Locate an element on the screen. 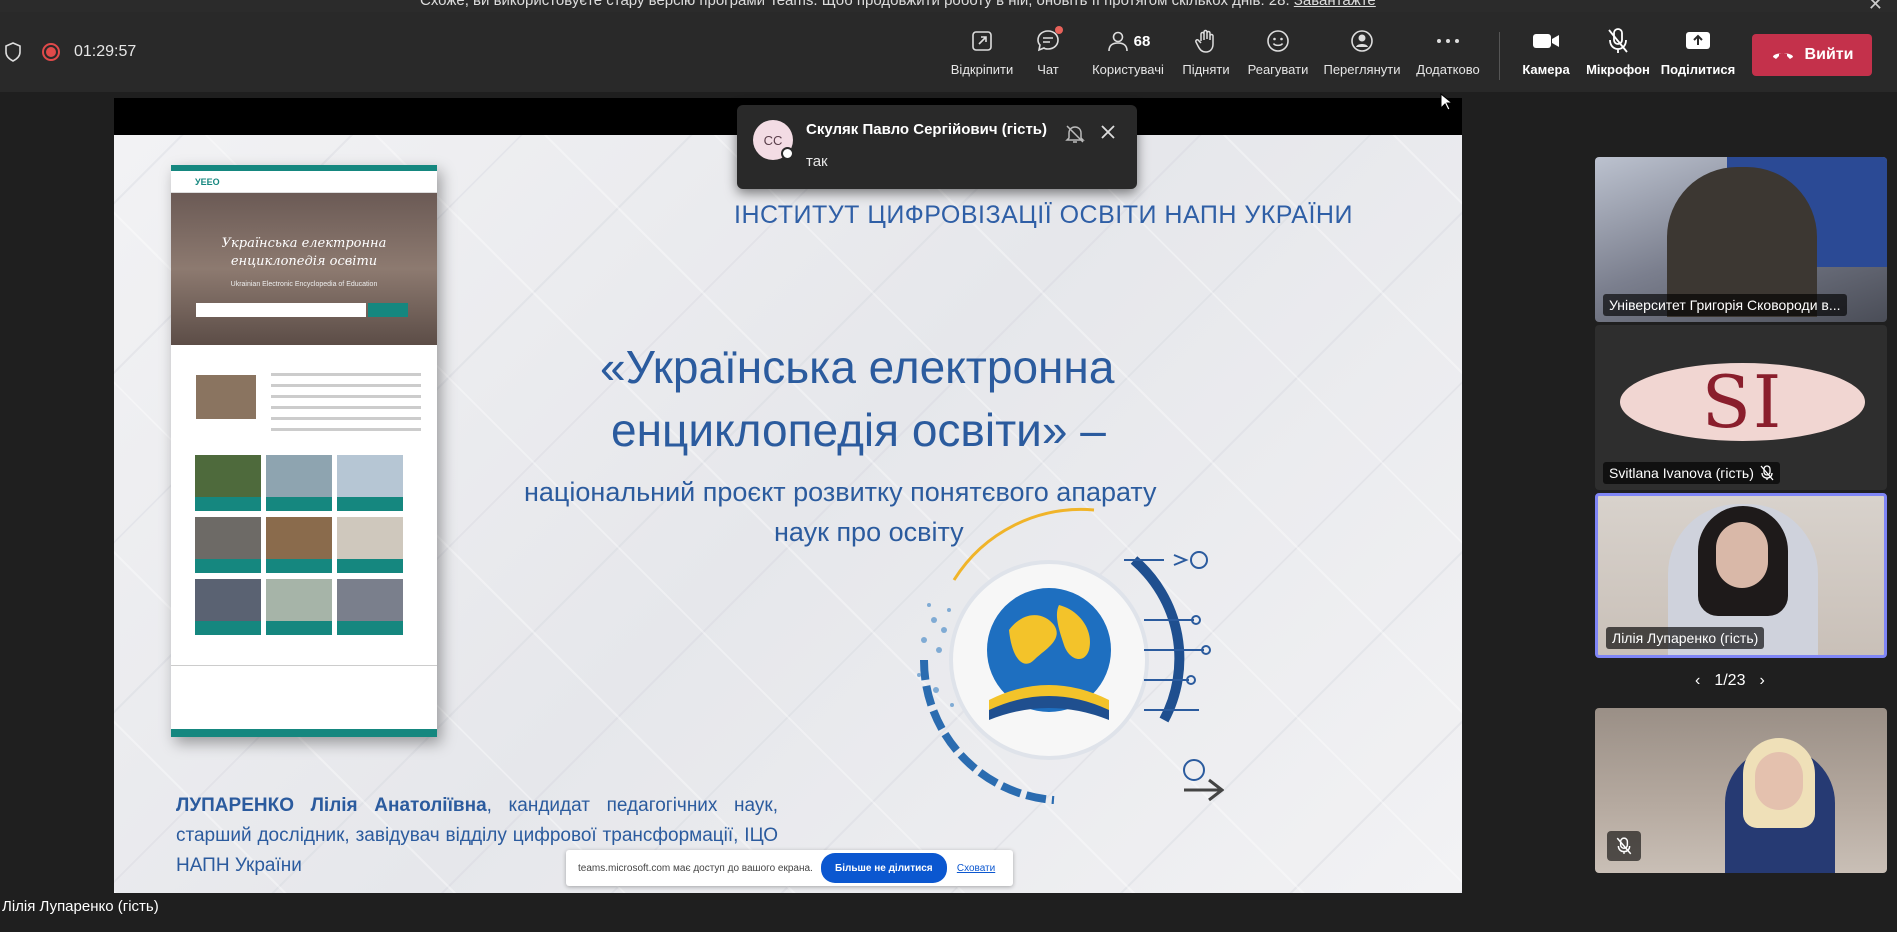  chat-button: Чат is located at coordinates (1048, 51).